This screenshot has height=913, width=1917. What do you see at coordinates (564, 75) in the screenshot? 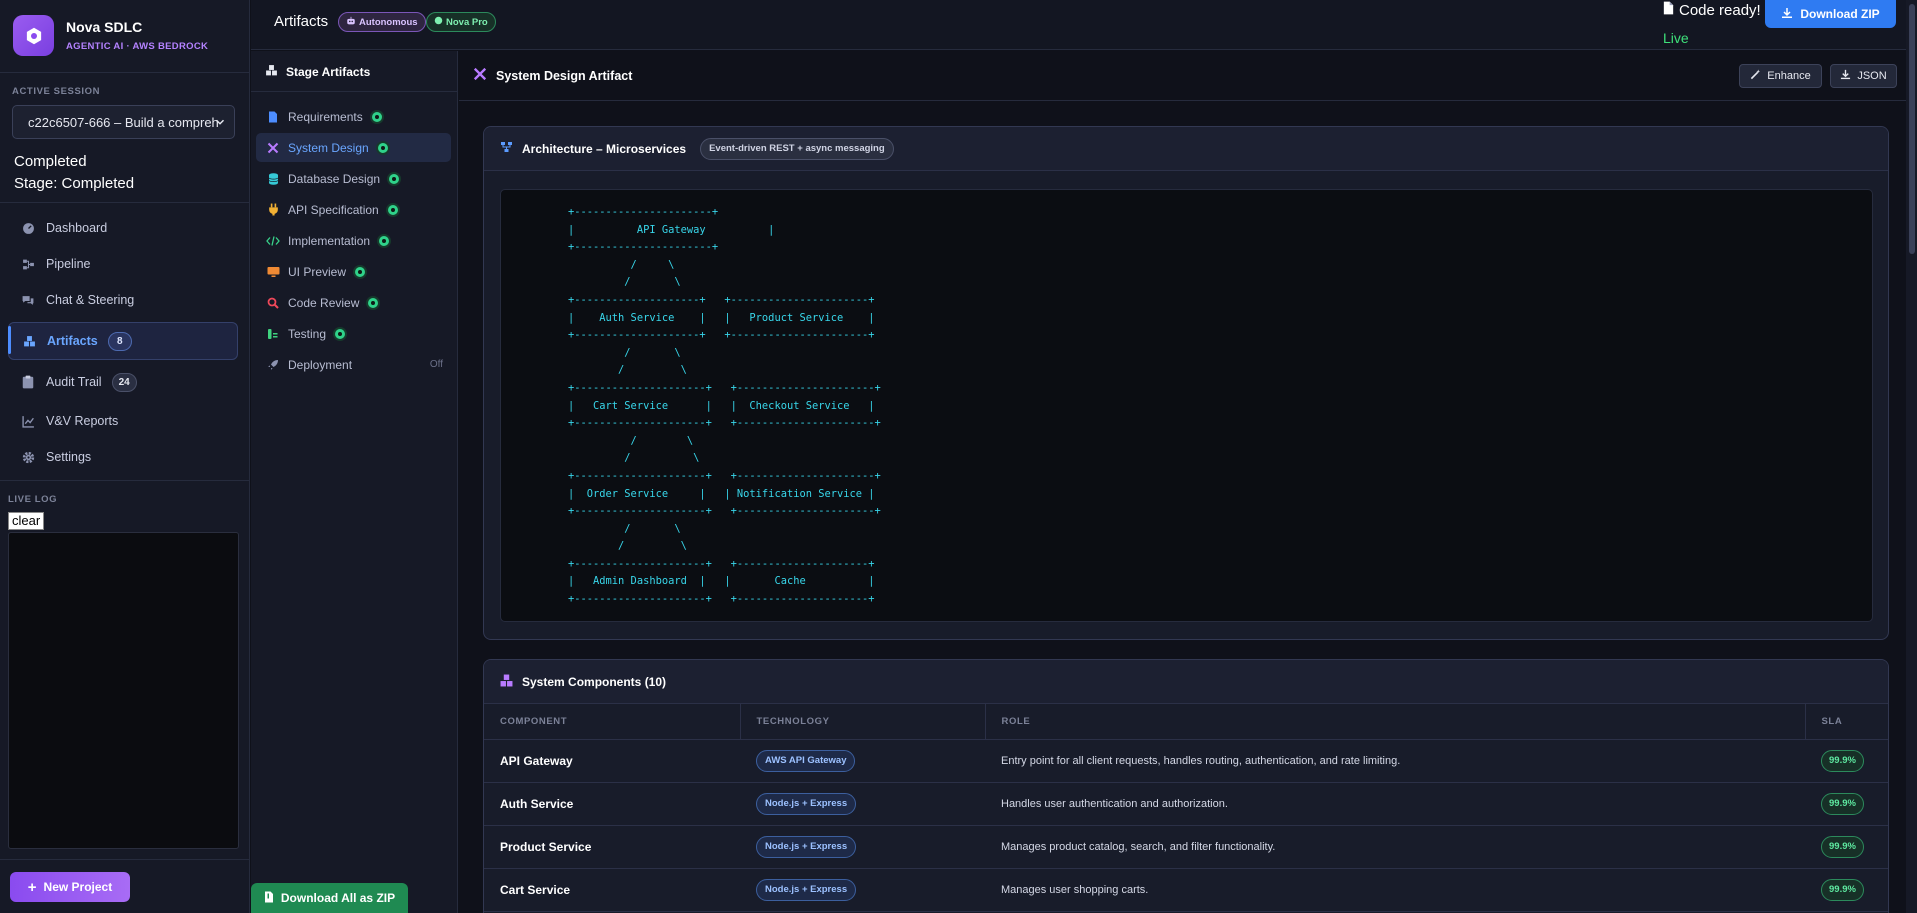
I see `artifact-title-text: System Design Artifact` at bounding box center [564, 75].